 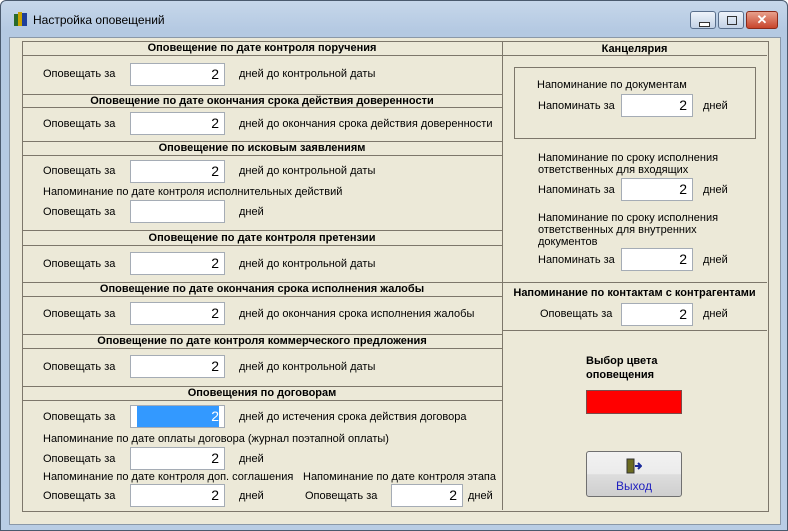 What do you see at coordinates (177, 458) in the screenshot?
I see `payment-days-input: 2` at bounding box center [177, 458].